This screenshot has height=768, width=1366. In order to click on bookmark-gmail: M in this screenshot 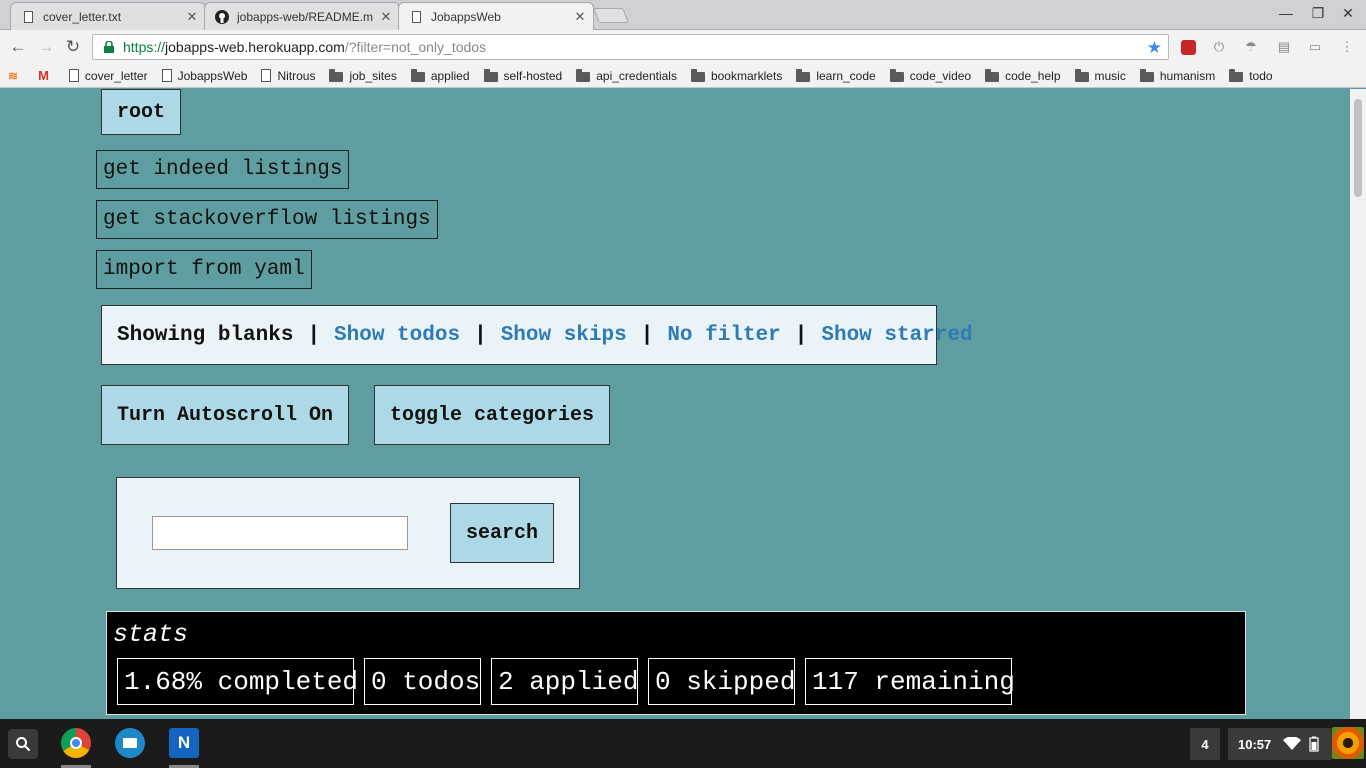, I will do `click(46, 75)`.